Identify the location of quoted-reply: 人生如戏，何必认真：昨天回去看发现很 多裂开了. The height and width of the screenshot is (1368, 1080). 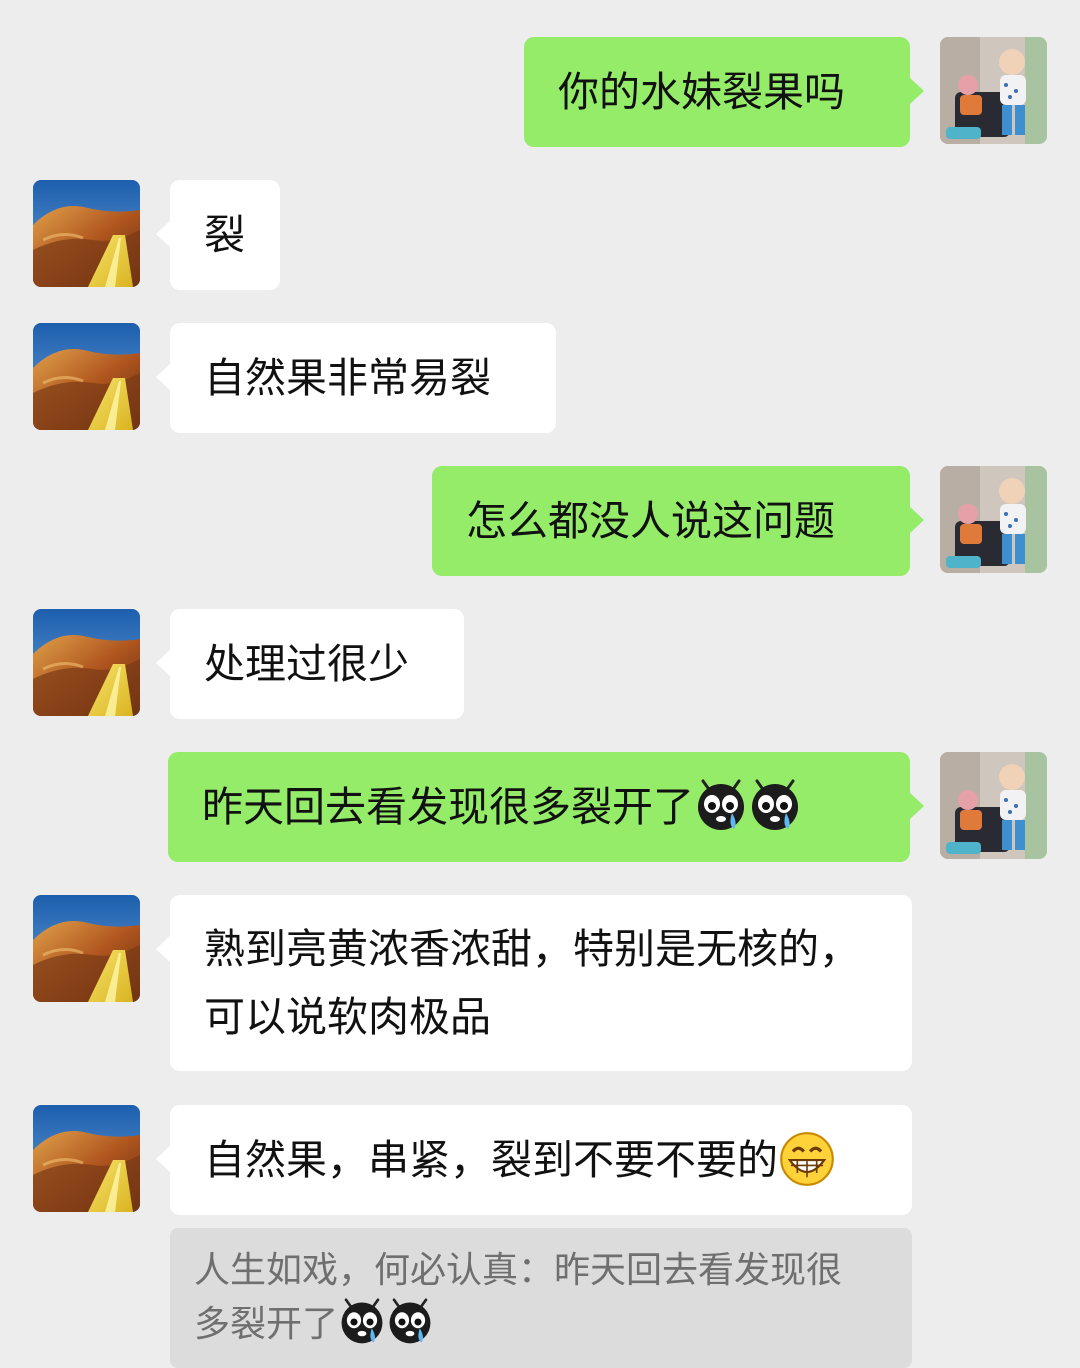
(541, 1298).